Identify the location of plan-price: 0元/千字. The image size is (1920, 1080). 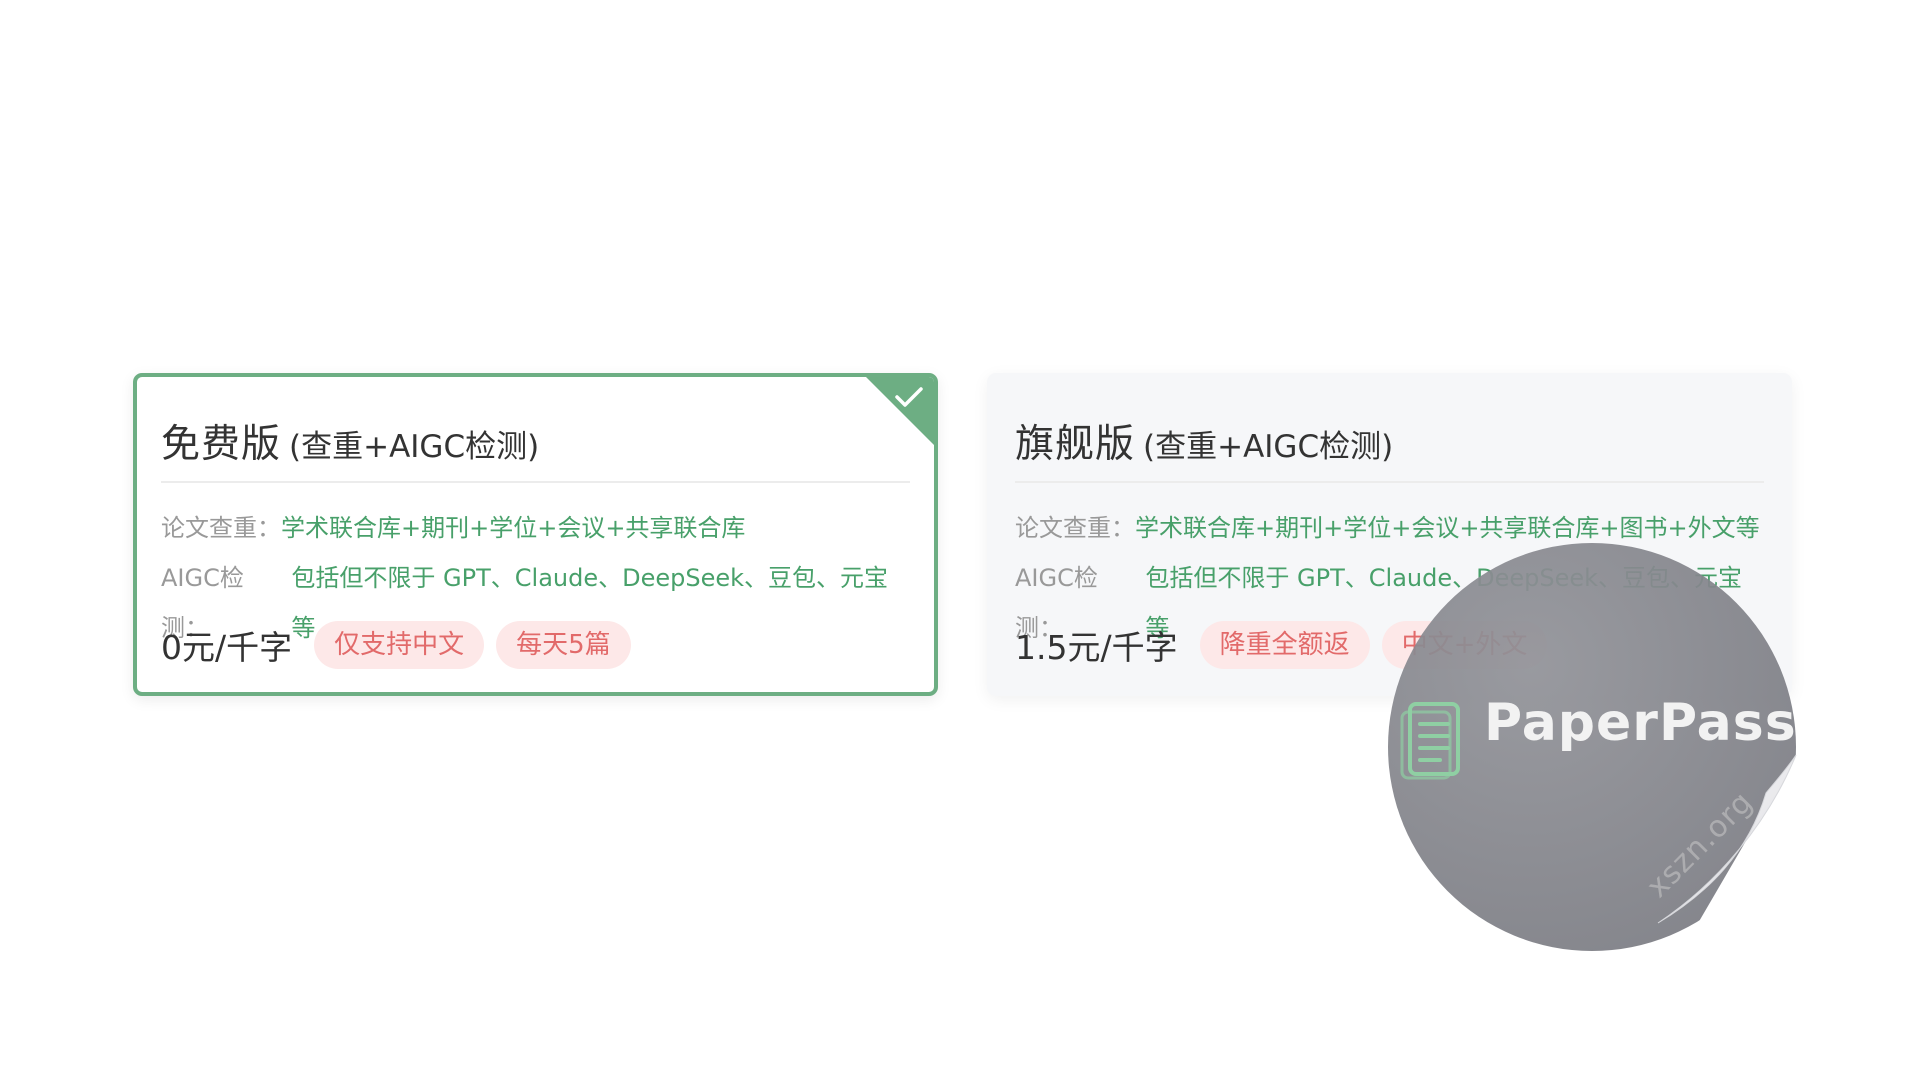
(227, 647).